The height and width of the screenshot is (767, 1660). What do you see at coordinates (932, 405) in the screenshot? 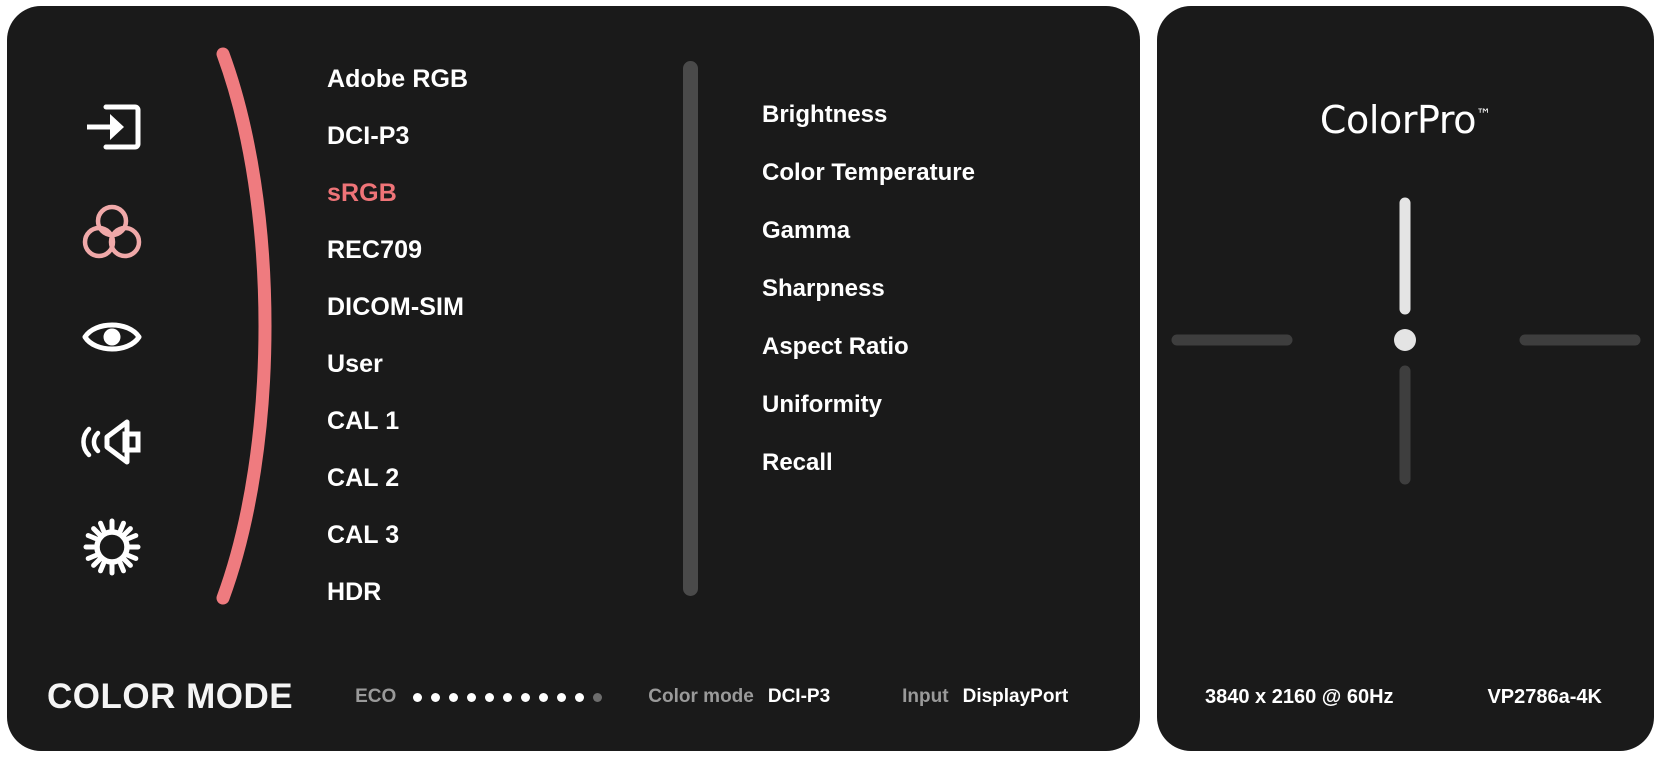
I see `menu-item-uniformity: Uniformity` at bounding box center [932, 405].